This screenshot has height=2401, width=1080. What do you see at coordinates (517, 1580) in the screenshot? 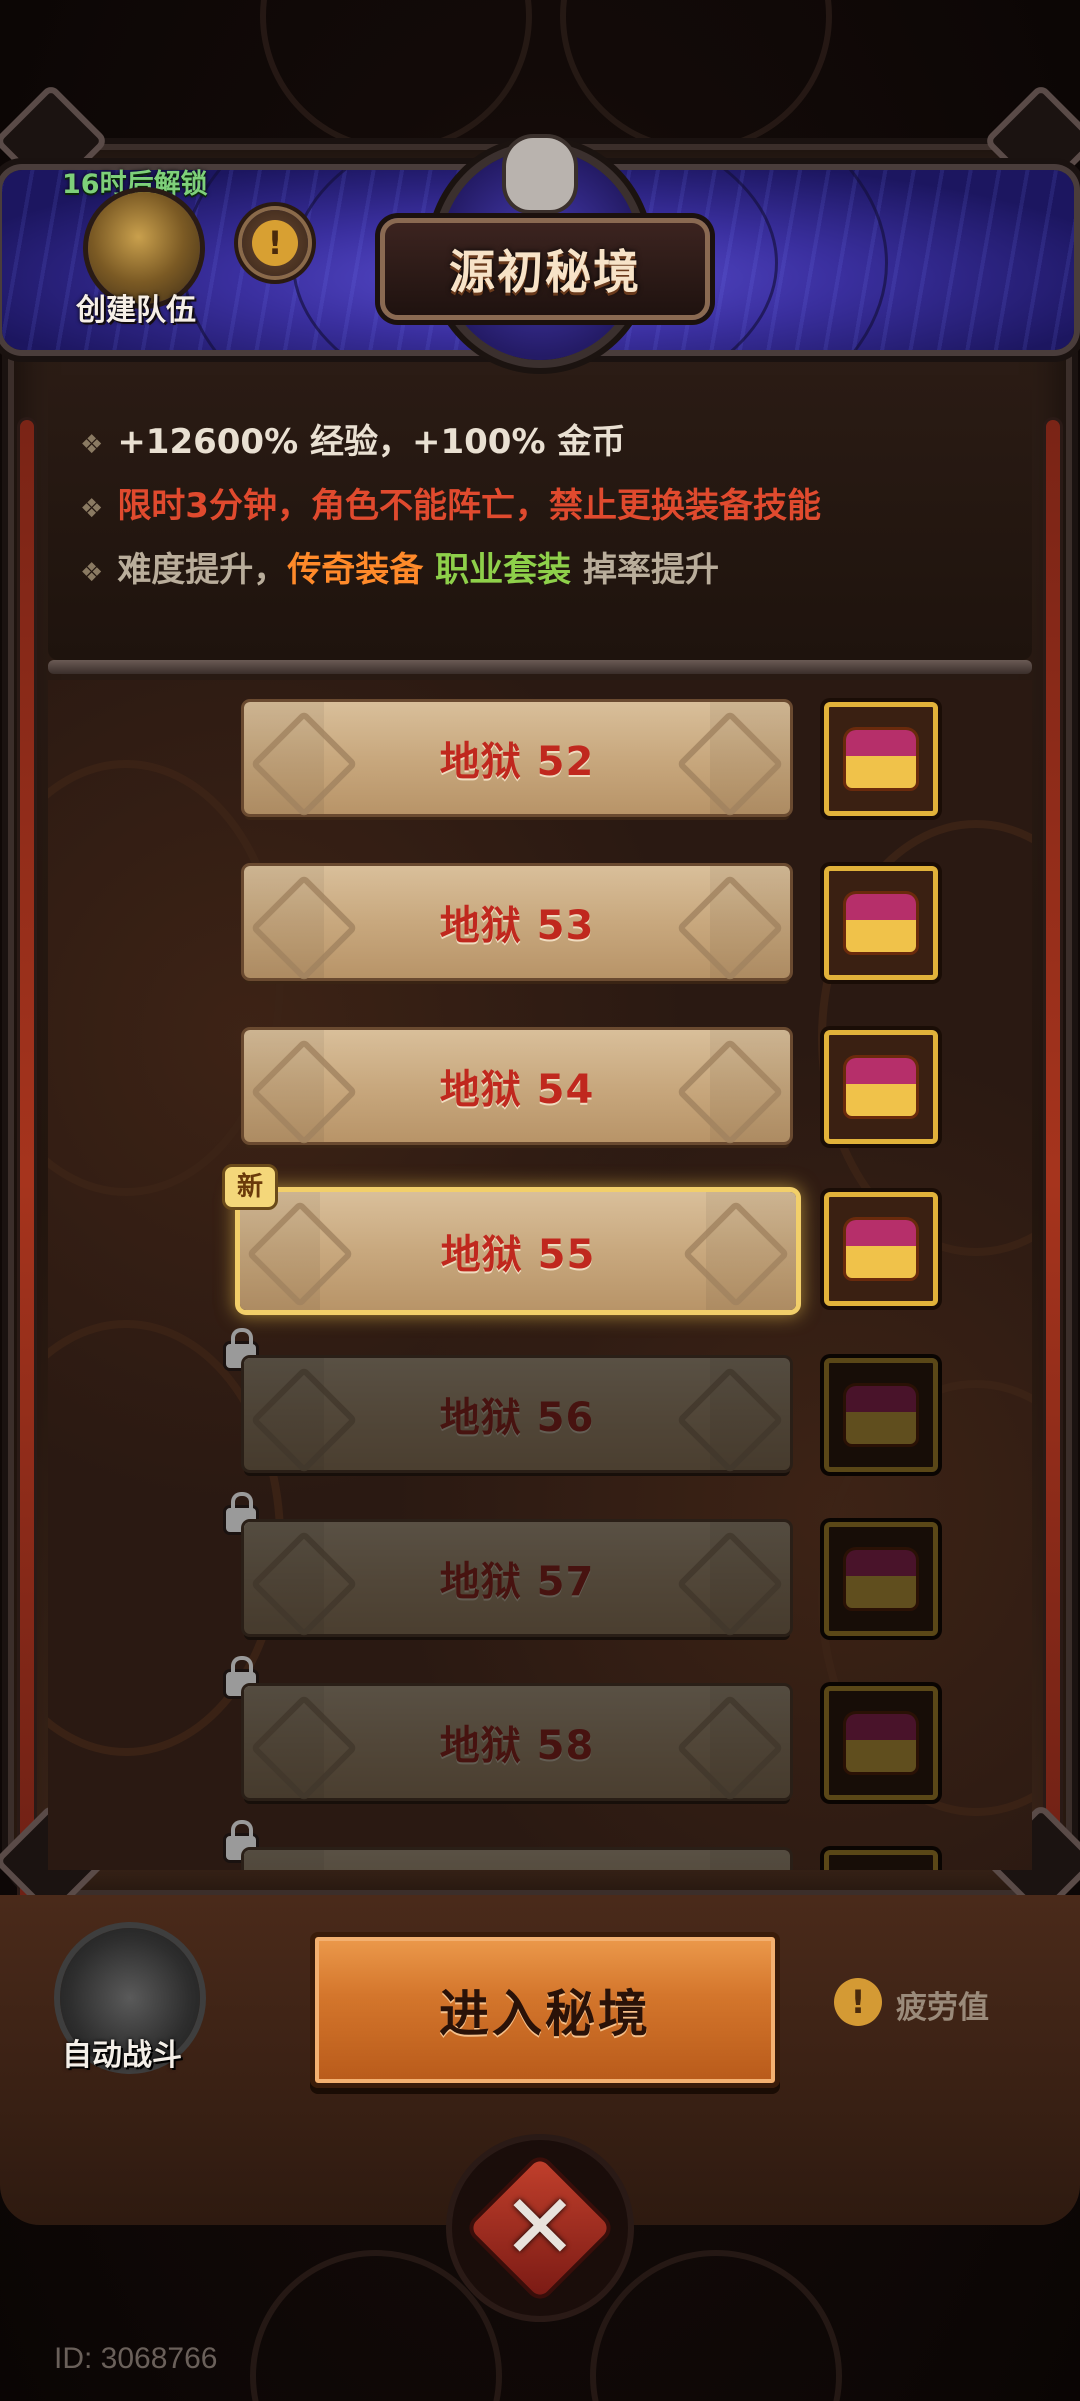
I see `level-button-hell-57: 地狱 57` at bounding box center [517, 1580].